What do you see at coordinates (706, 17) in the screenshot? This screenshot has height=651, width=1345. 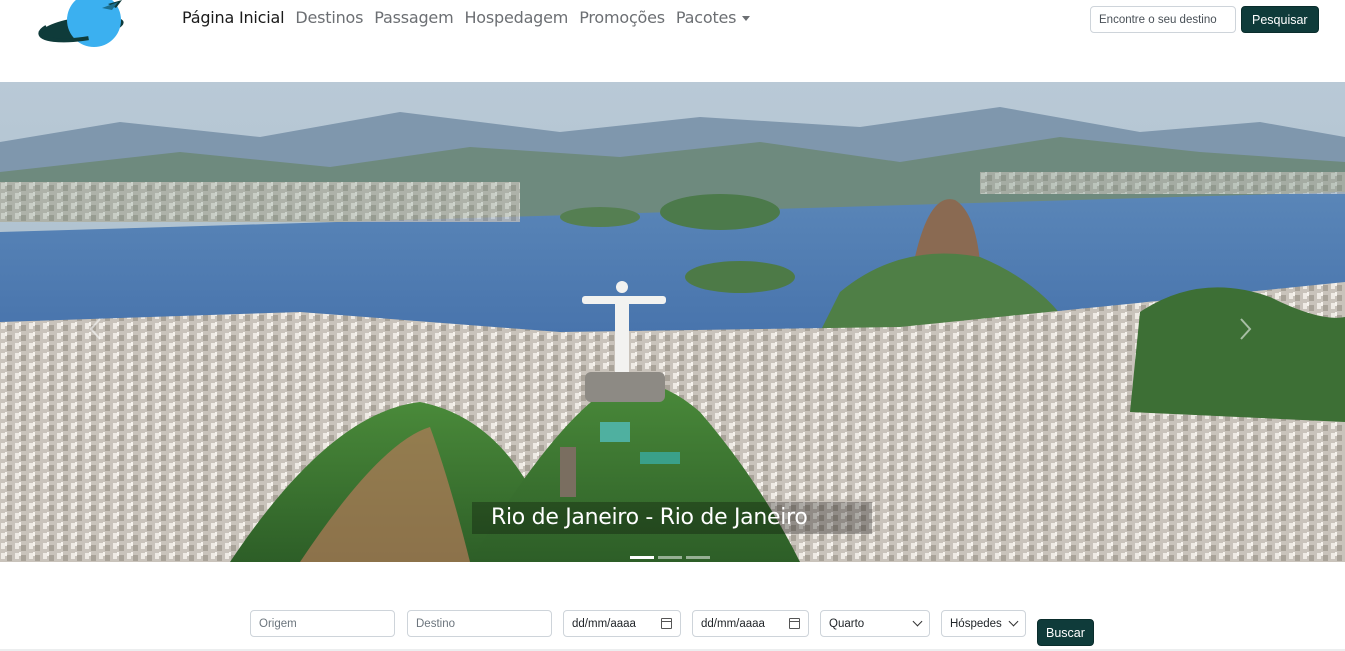 I see `nav-link-packages-label: Pacotes` at bounding box center [706, 17].